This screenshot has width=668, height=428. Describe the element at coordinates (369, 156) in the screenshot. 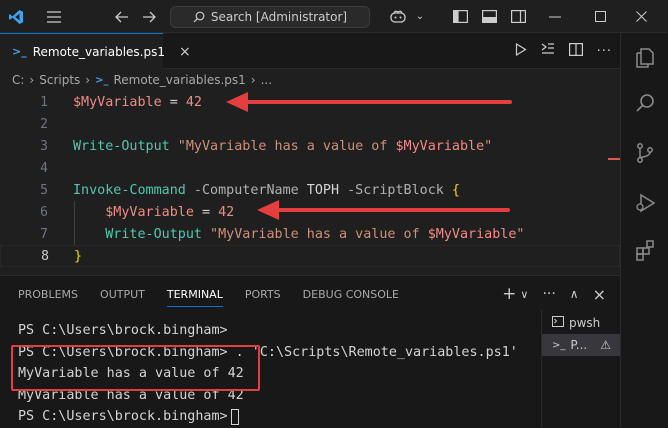

I see `annotation-arrows` at that location.